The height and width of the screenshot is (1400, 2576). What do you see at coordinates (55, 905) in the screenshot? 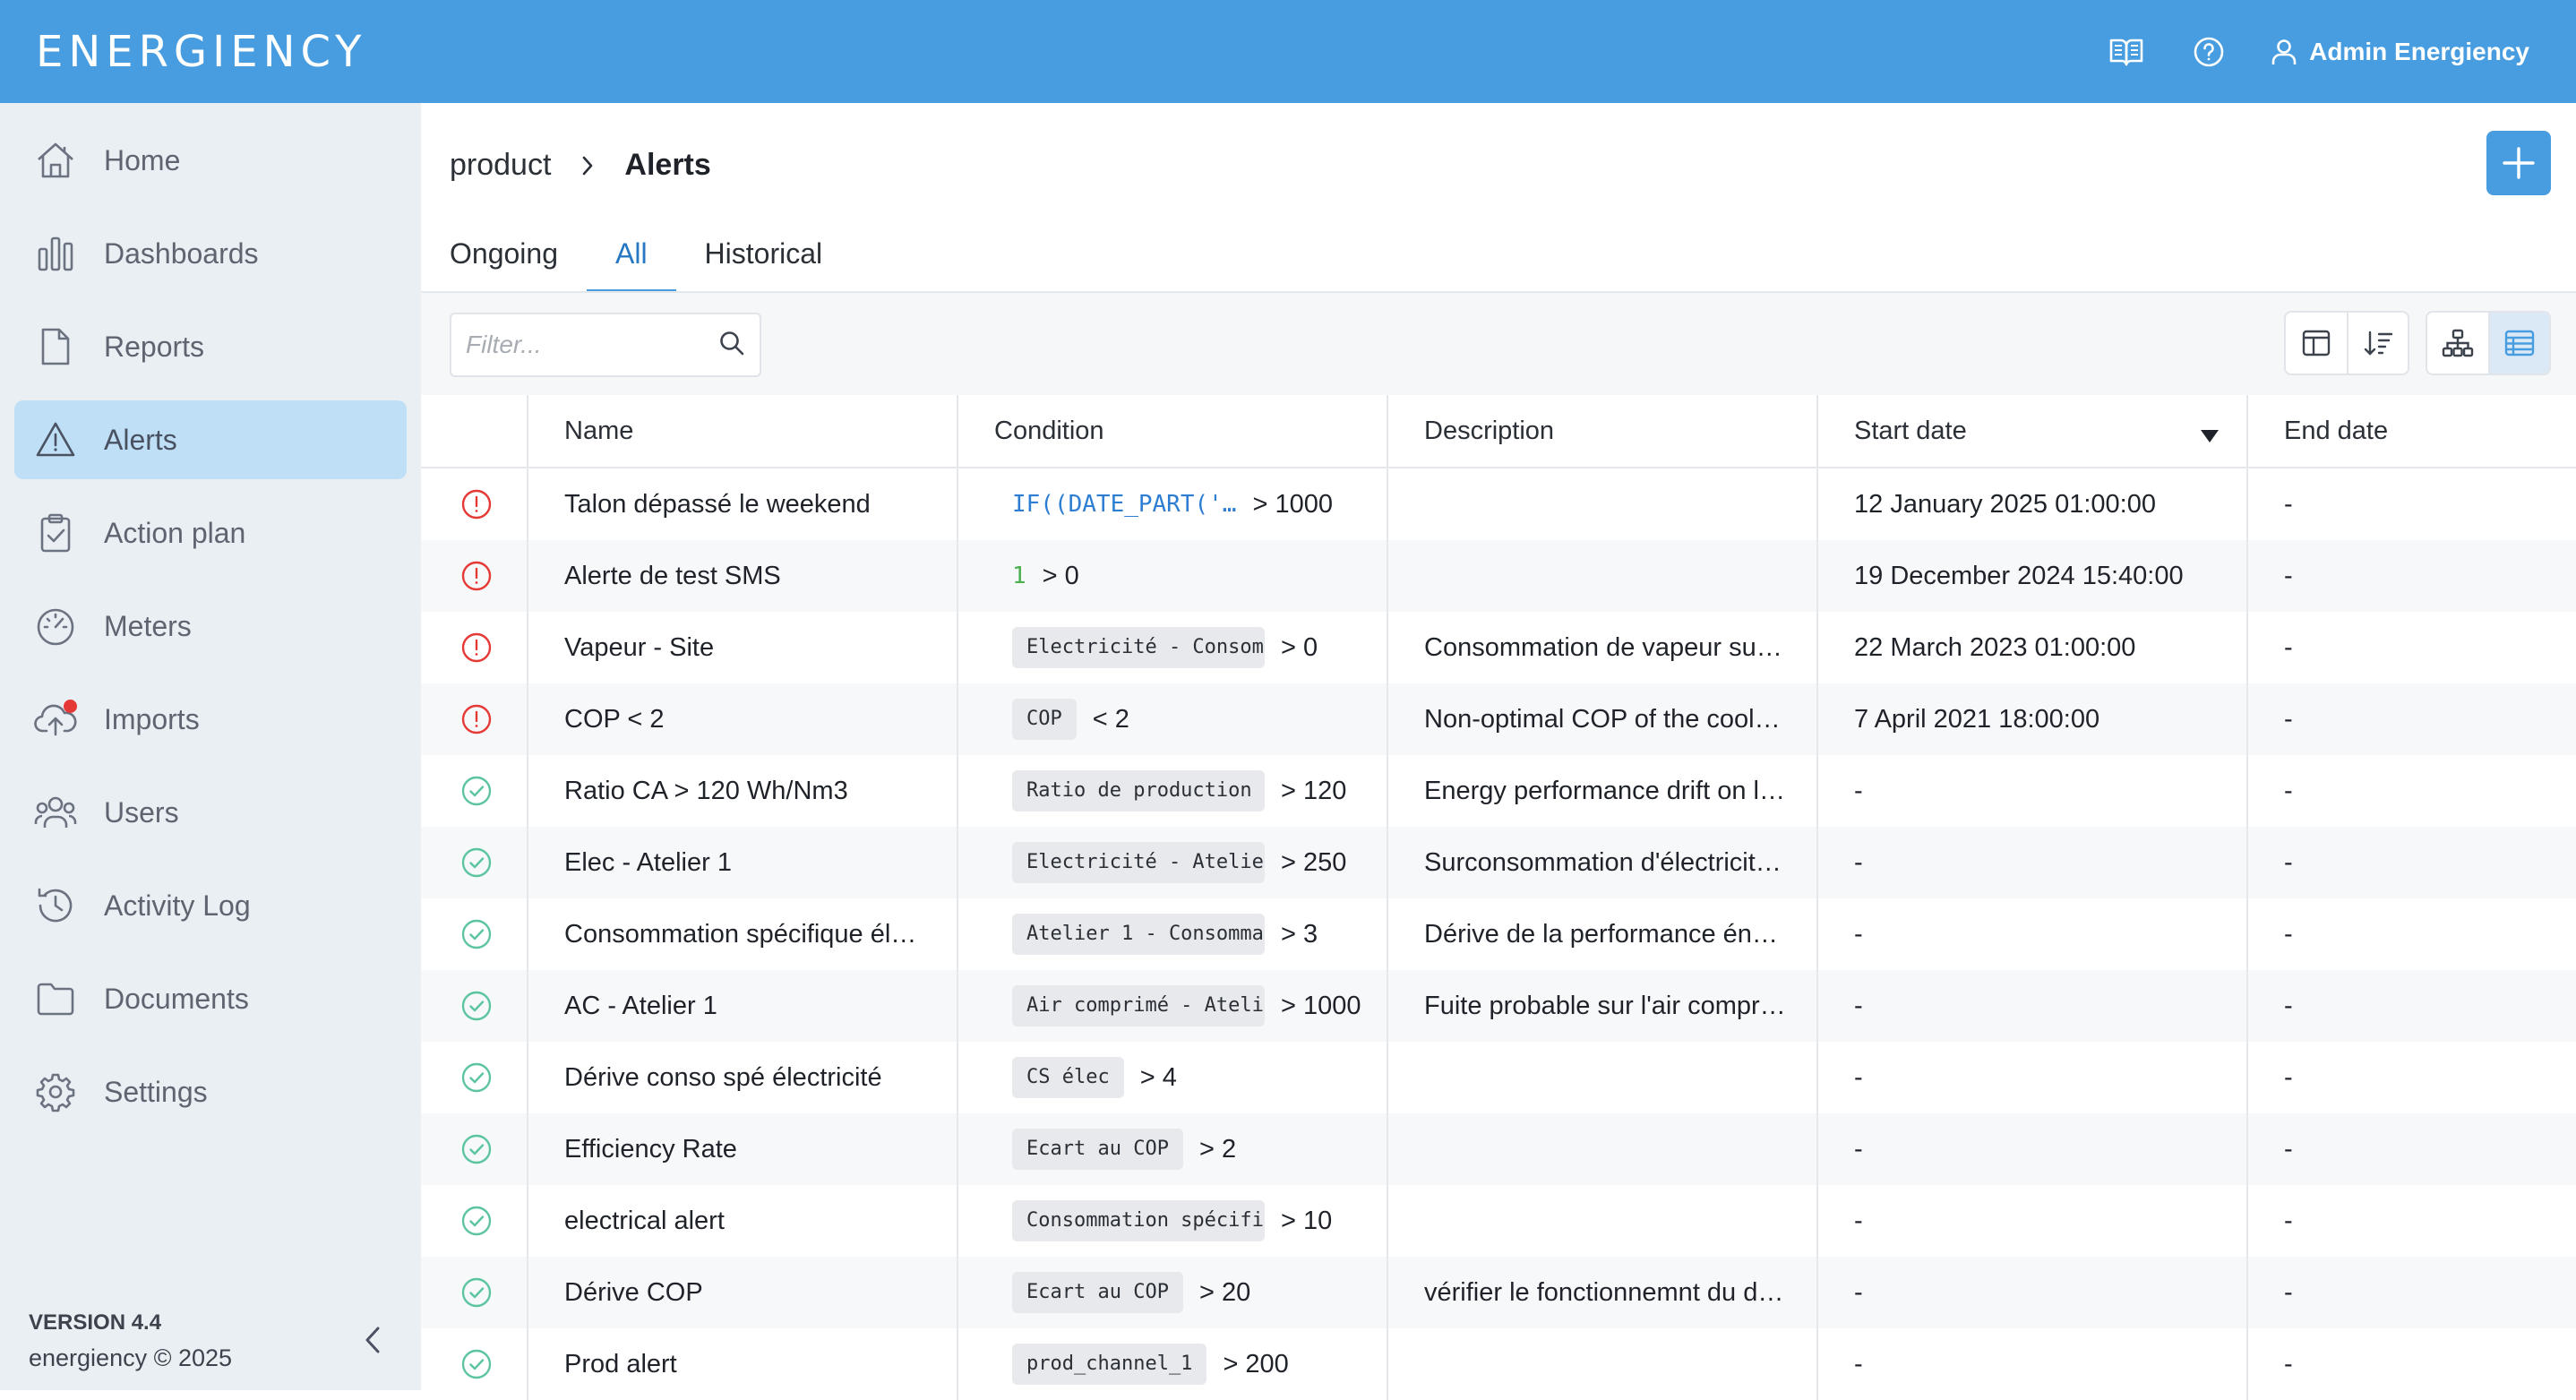
I see `history-icon` at bounding box center [55, 905].